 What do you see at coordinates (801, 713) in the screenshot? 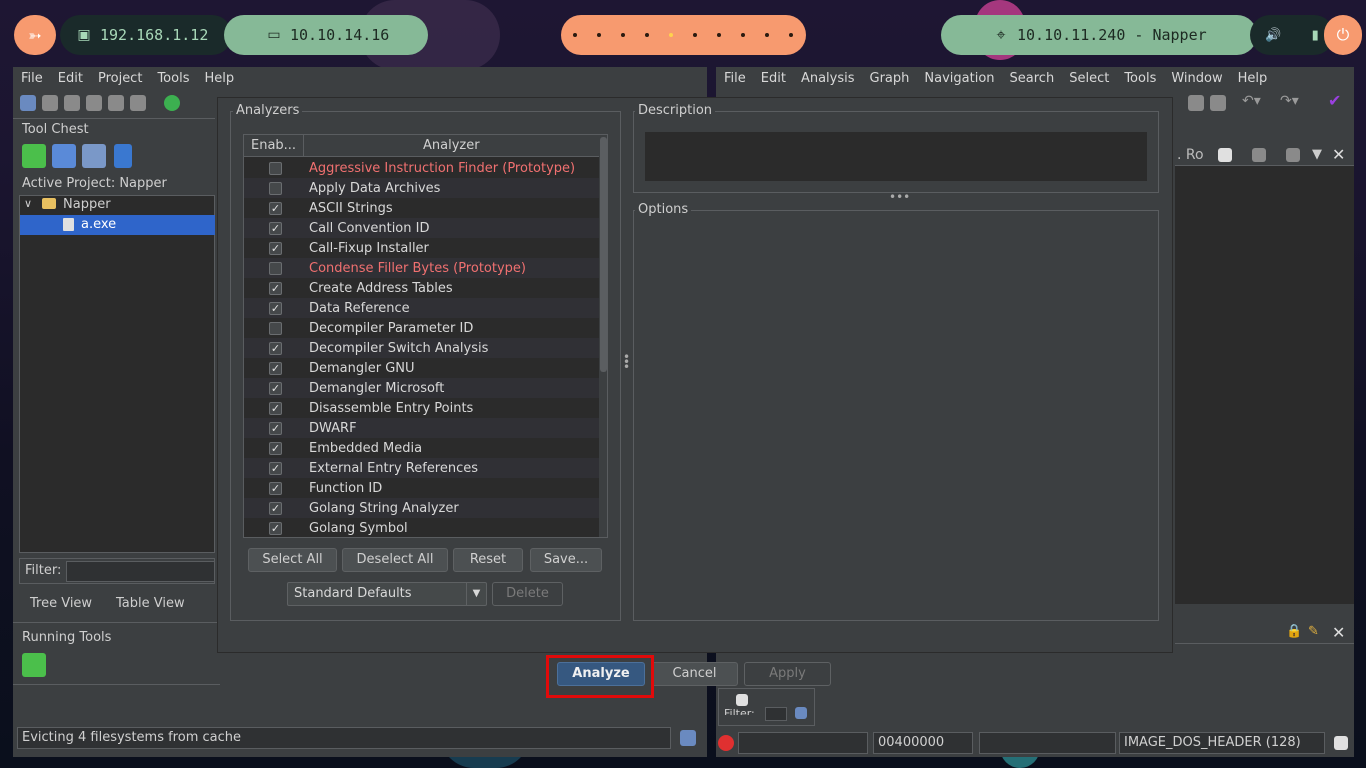
I see `filter-options-icon` at bounding box center [801, 713].